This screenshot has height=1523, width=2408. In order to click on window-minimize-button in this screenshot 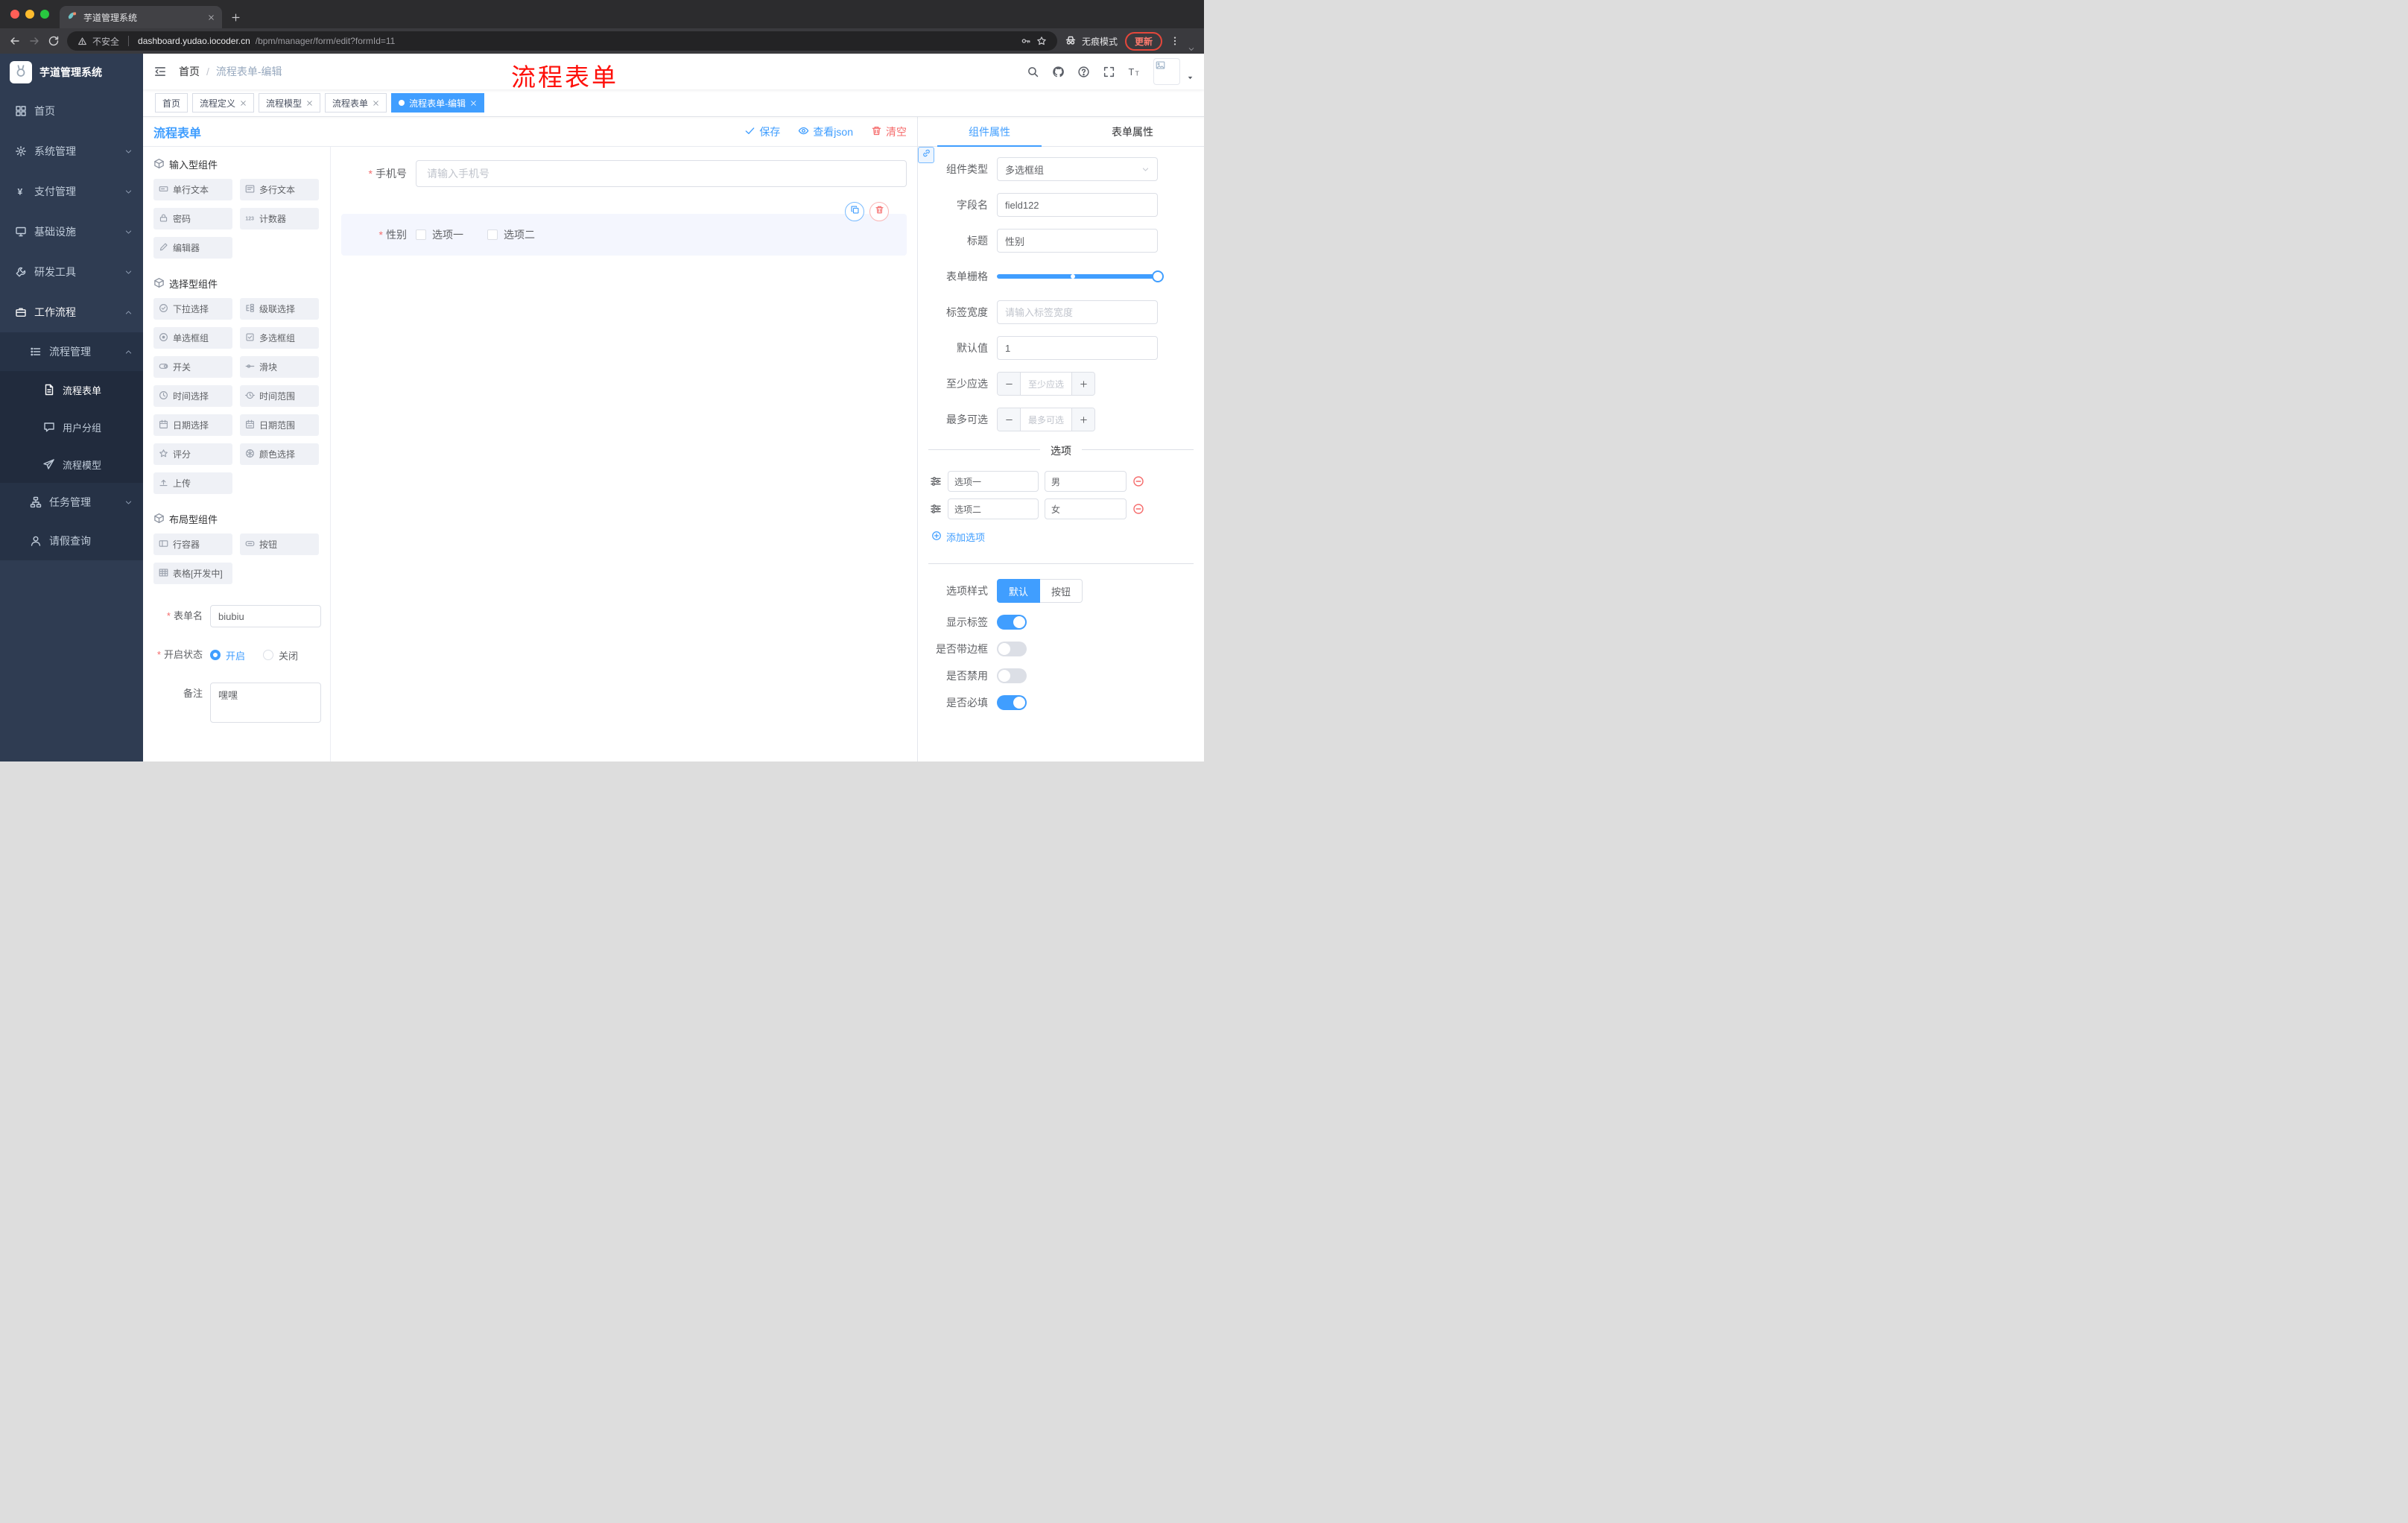, I will do `click(29, 15)`.